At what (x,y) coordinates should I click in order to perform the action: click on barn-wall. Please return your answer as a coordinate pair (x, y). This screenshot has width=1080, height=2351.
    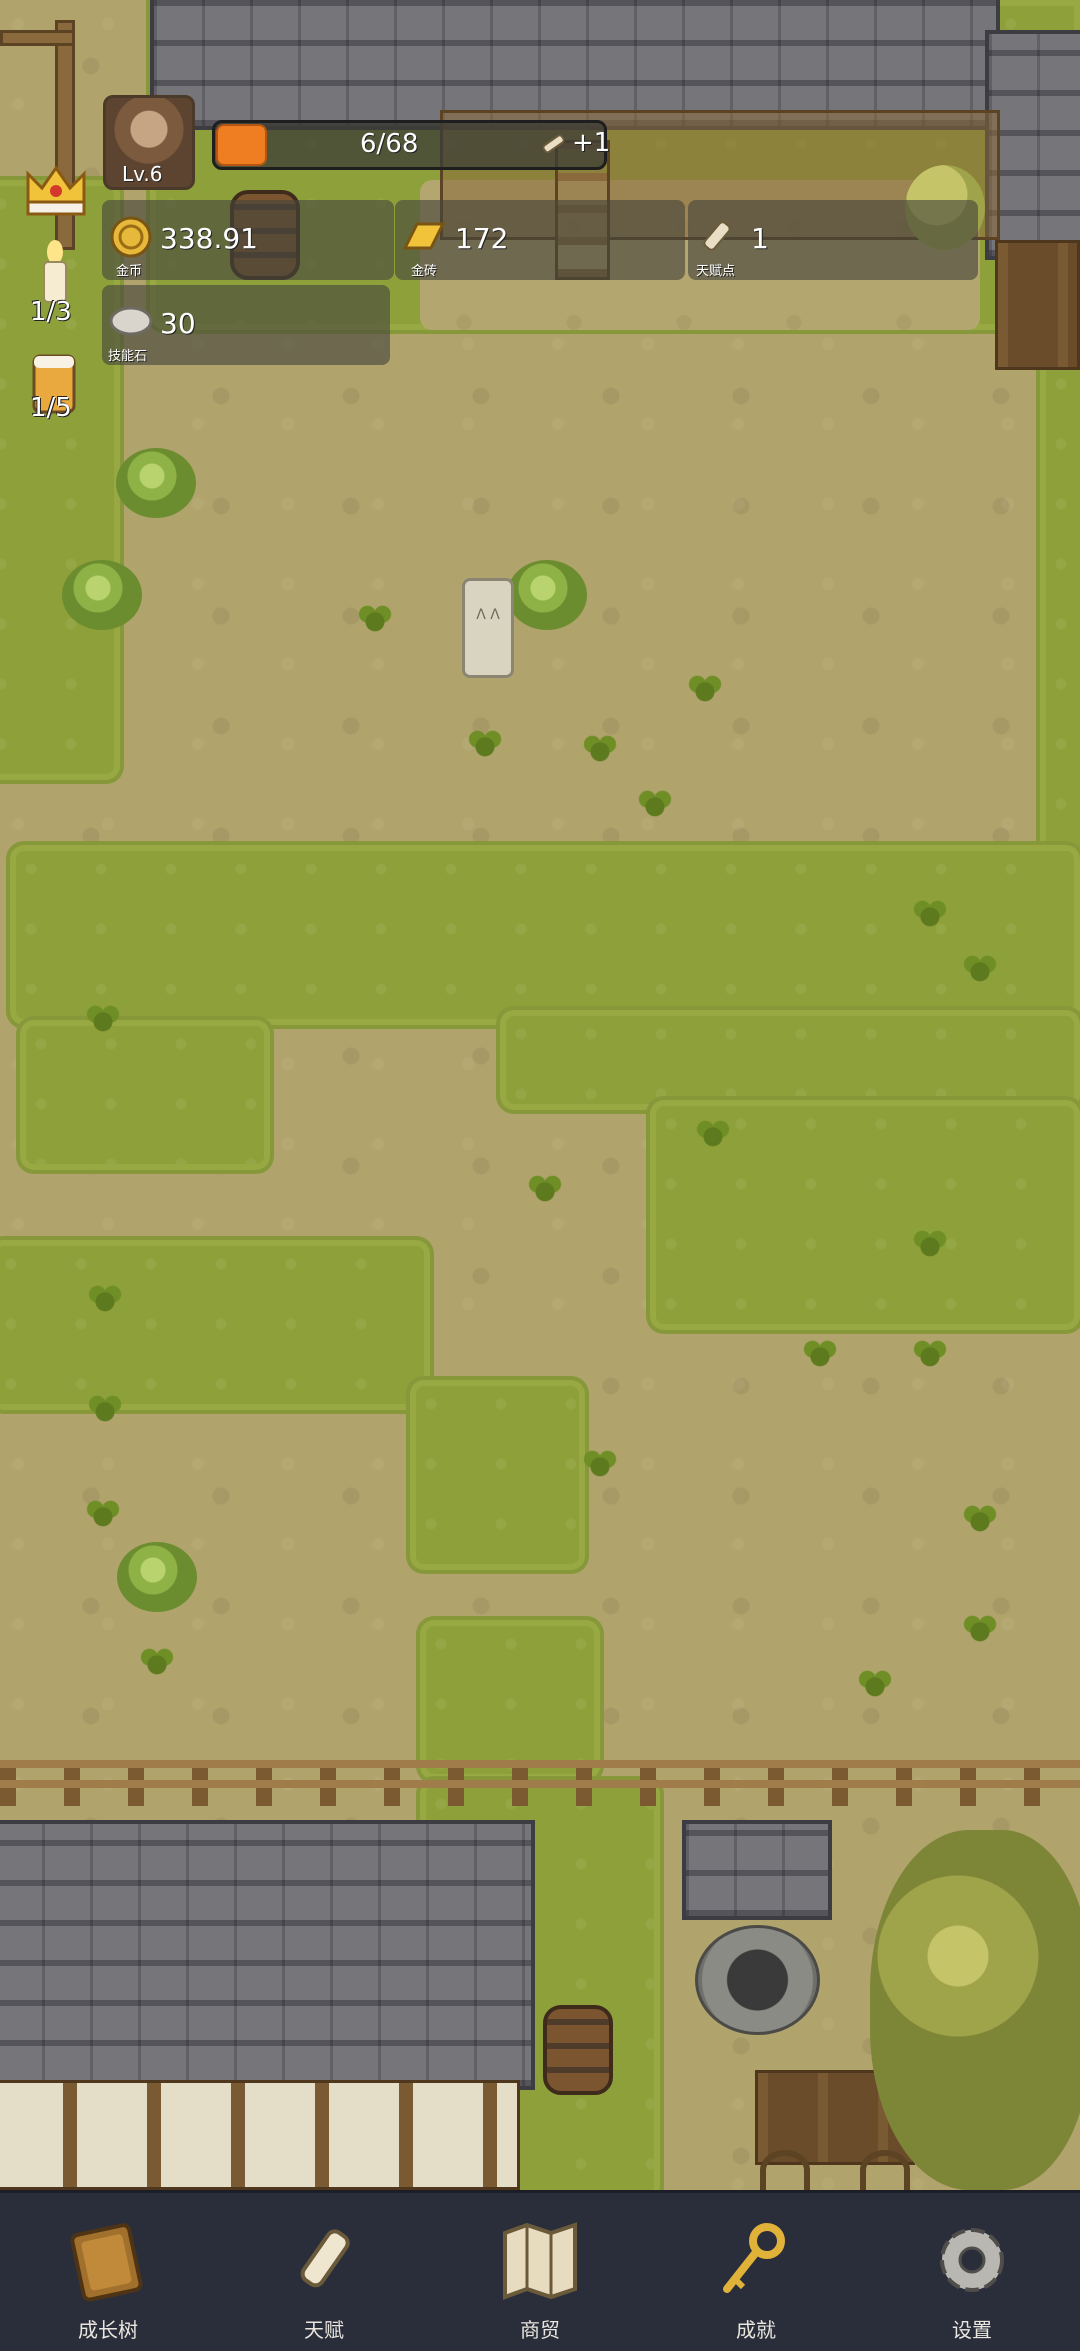
    Looking at the image, I should click on (260, 2135).